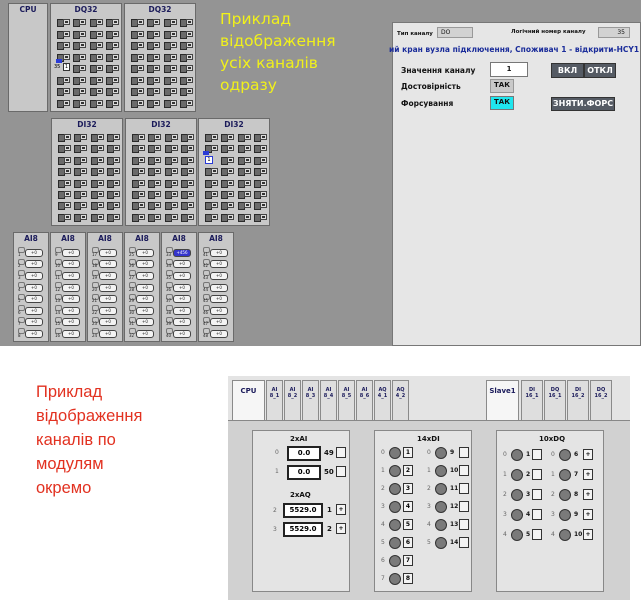  What do you see at coordinates (68, 333) in the screenshot?
I see `analog-channel: 16 +0` at bounding box center [68, 333].